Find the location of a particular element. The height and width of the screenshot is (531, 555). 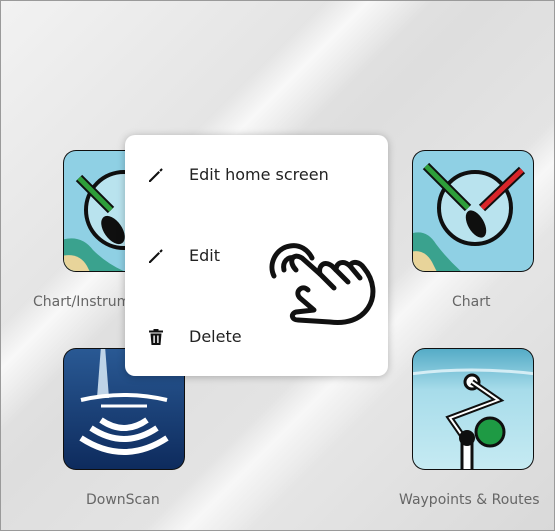

menu-item-label: Edit home screen is located at coordinates (259, 174).